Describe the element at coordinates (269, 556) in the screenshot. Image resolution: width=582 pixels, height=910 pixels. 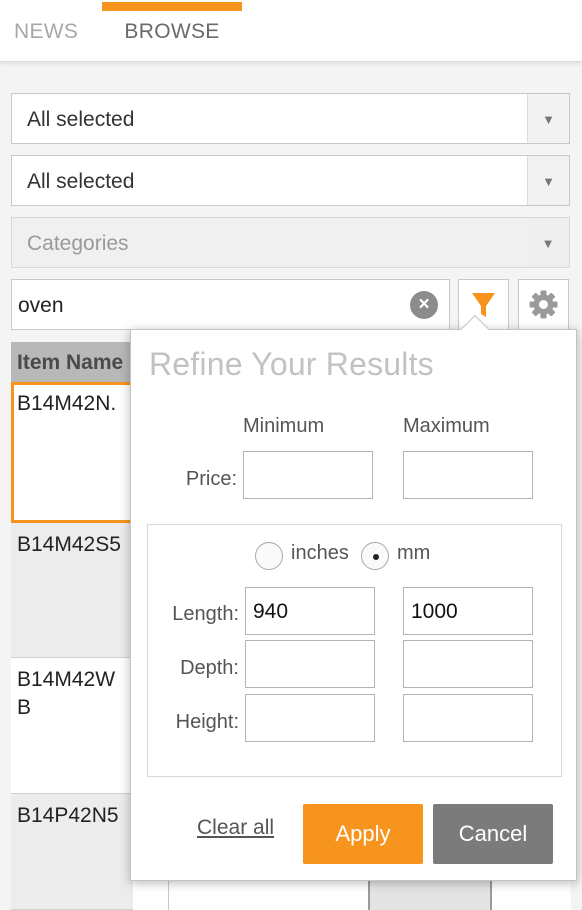
I see `inches-radio` at that location.